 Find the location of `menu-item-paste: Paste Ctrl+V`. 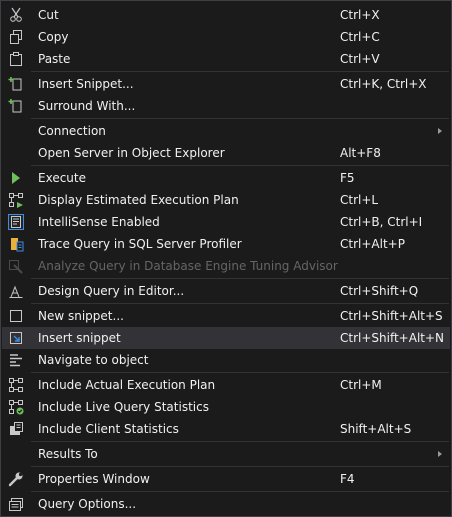

menu-item-paste: Paste Ctrl+V is located at coordinates (226, 59).